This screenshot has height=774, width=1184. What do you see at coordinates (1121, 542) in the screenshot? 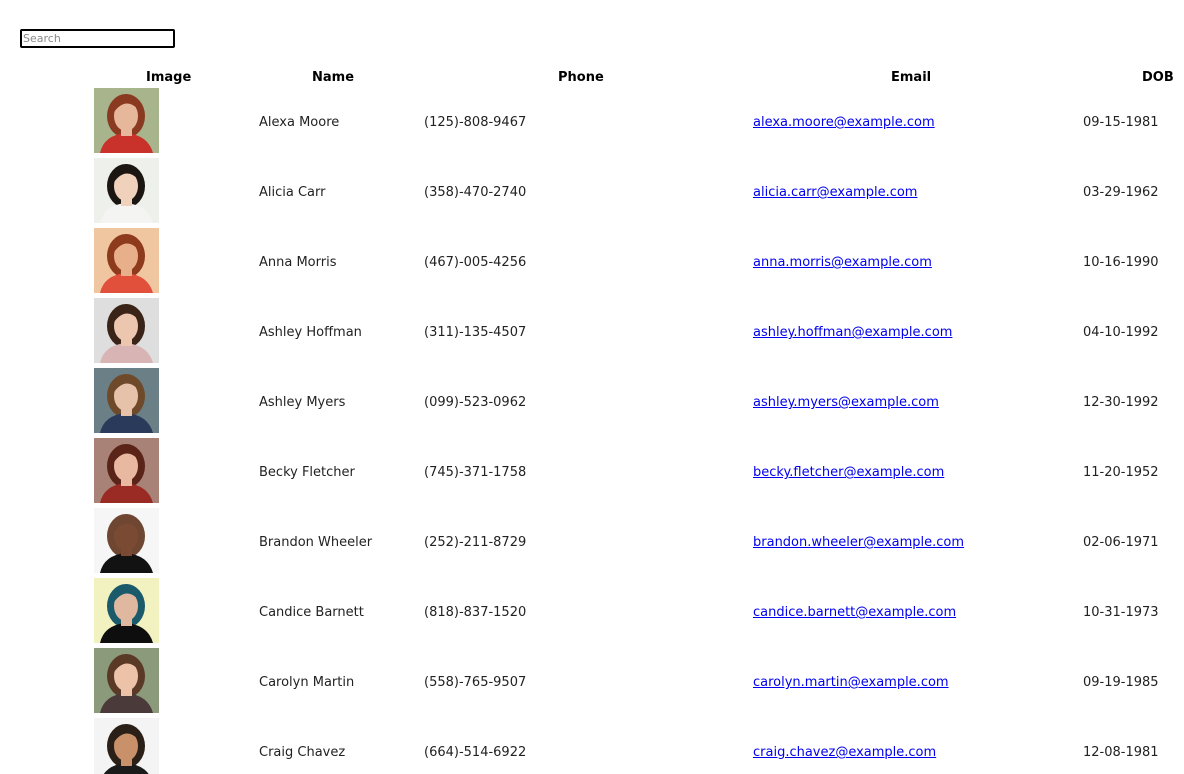
I see `contact-dob: 02-06-1971` at bounding box center [1121, 542].